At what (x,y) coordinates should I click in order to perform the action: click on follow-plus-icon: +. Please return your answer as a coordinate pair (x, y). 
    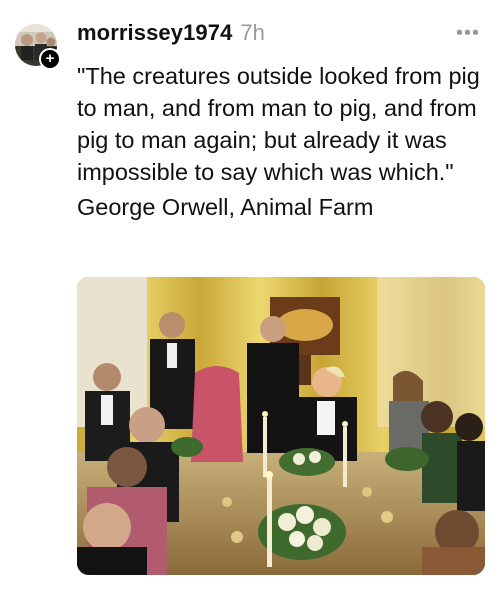
    Looking at the image, I should click on (50, 59).